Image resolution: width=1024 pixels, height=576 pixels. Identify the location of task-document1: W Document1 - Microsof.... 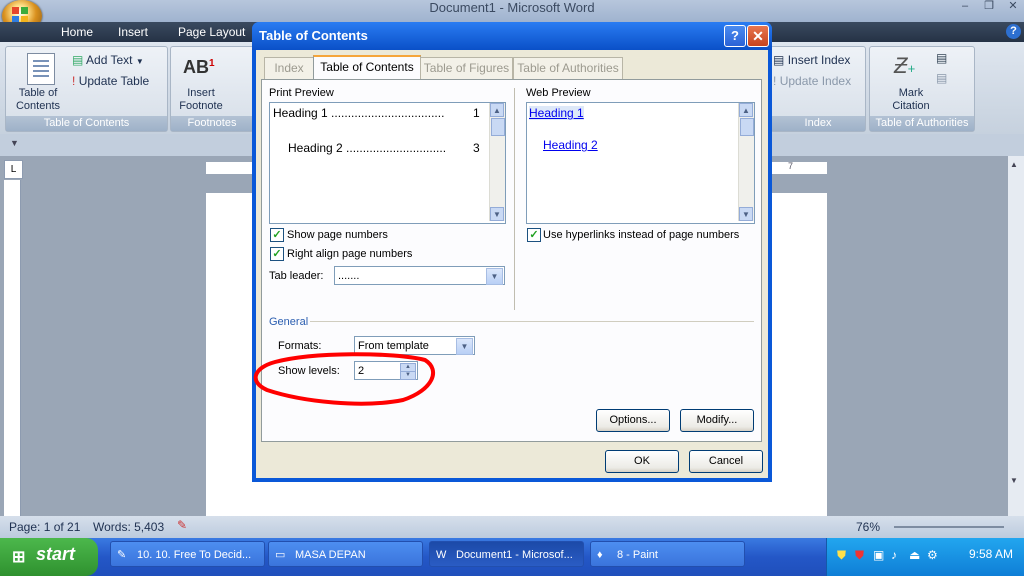
(506, 554).